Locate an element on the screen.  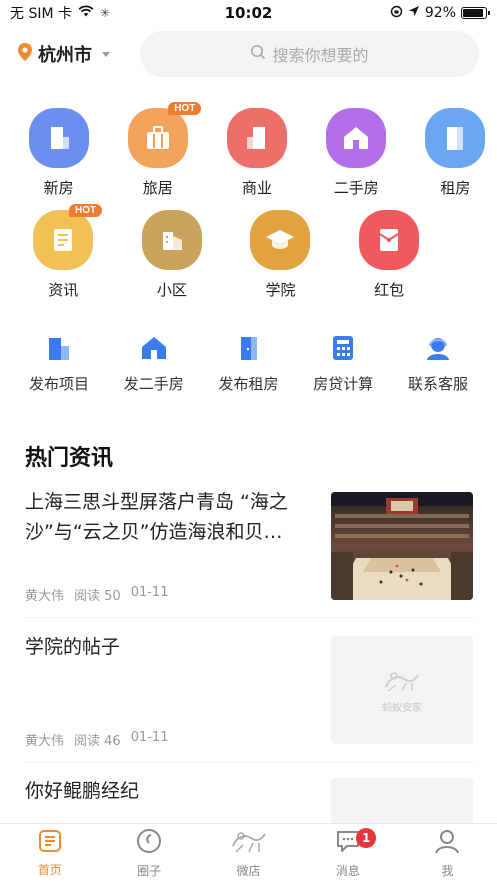
quick-link: 发二手房 is located at coordinates (154, 363).